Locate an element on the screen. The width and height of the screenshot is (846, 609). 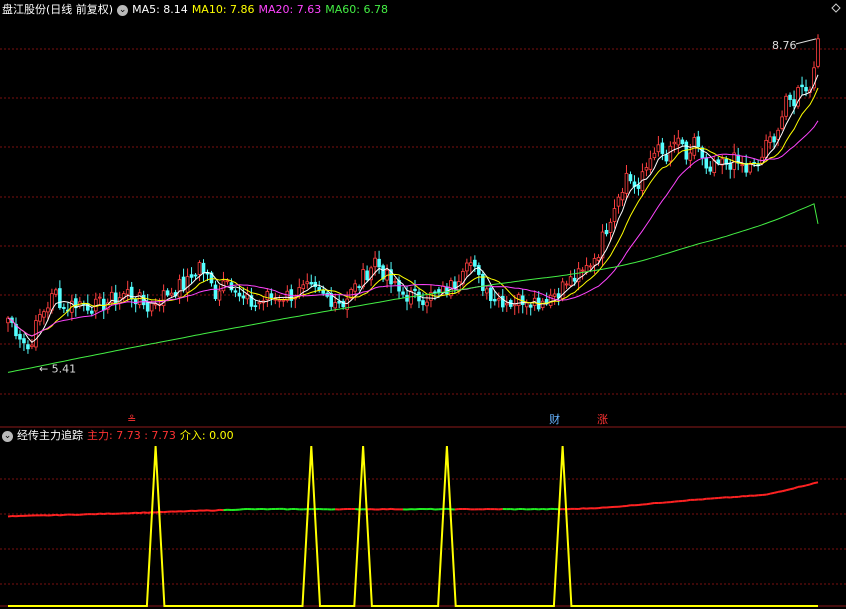
low-price-label: ← 5.41 is located at coordinates (57, 369).